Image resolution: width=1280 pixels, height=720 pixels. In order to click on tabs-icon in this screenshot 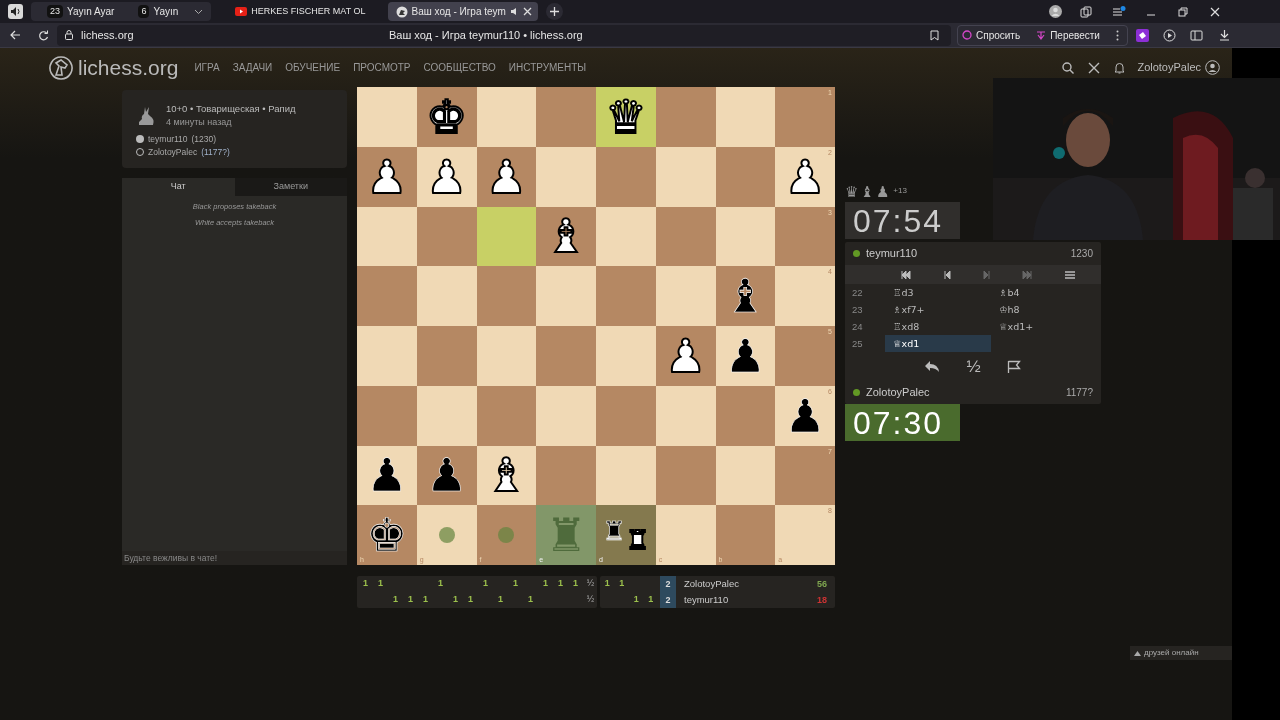, I will do `click(1086, 11)`.